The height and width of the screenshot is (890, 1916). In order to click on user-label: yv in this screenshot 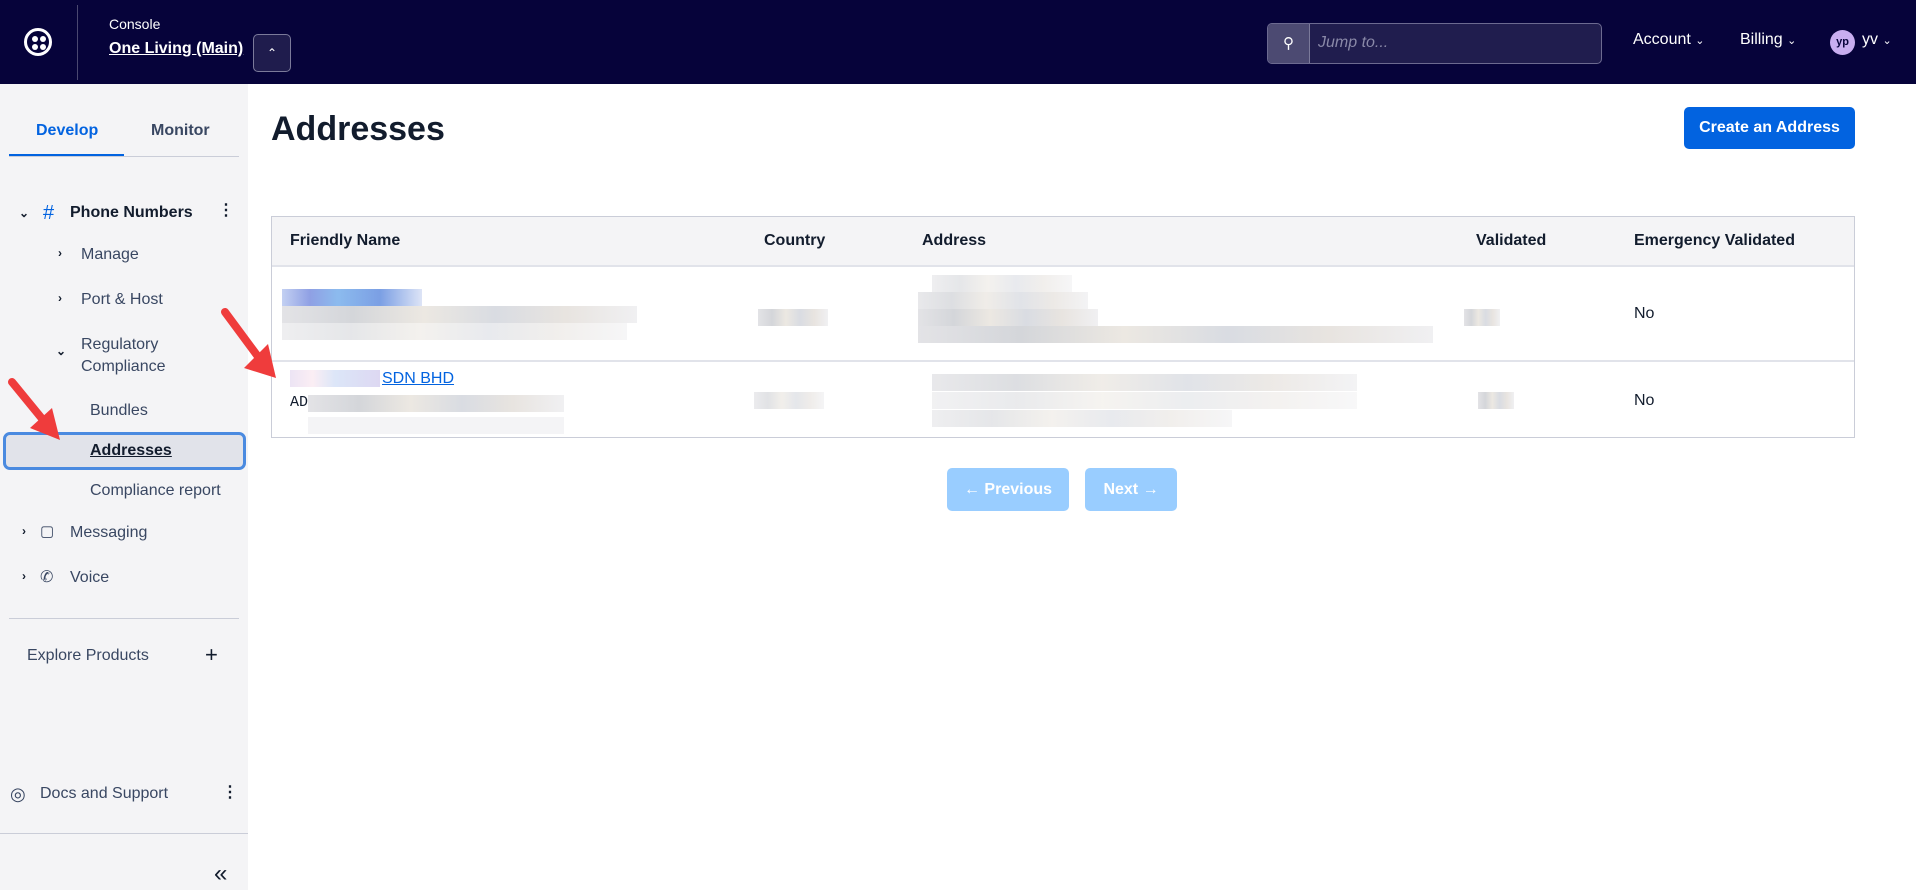, I will do `click(1870, 39)`.